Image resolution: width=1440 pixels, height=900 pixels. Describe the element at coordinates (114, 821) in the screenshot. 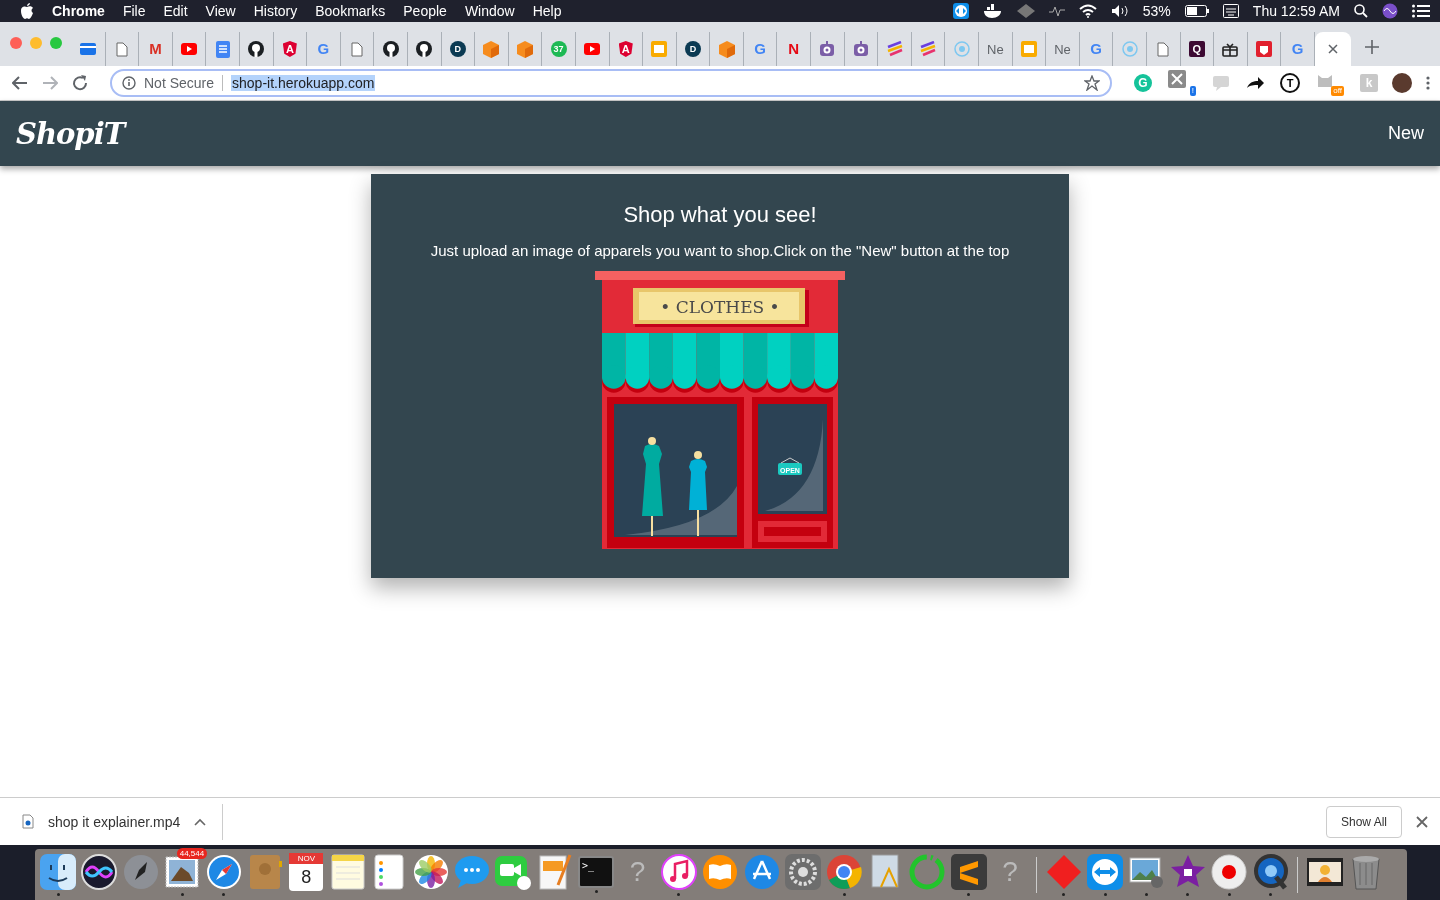

I see `download-file-name: shop it explainer.mp4` at that location.